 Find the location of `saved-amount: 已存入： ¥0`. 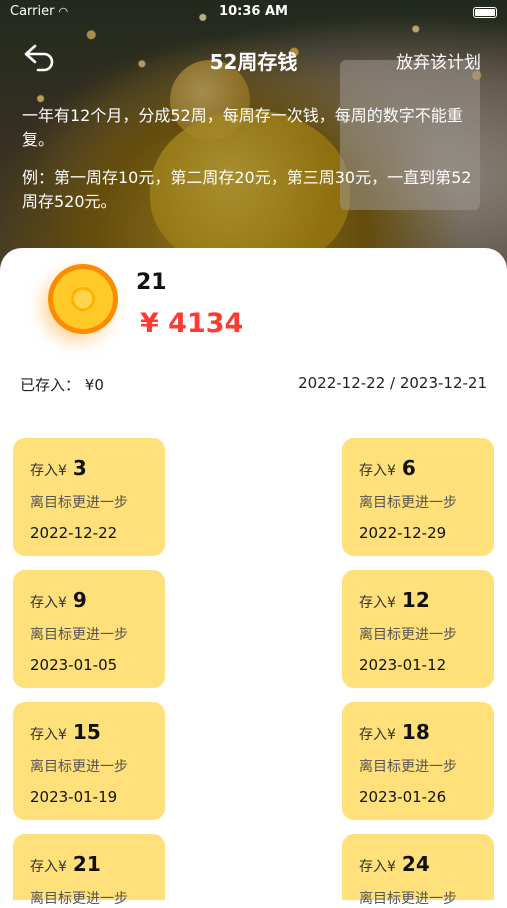

saved-amount: 已存入： ¥0 is located at coordinates (62, 384).